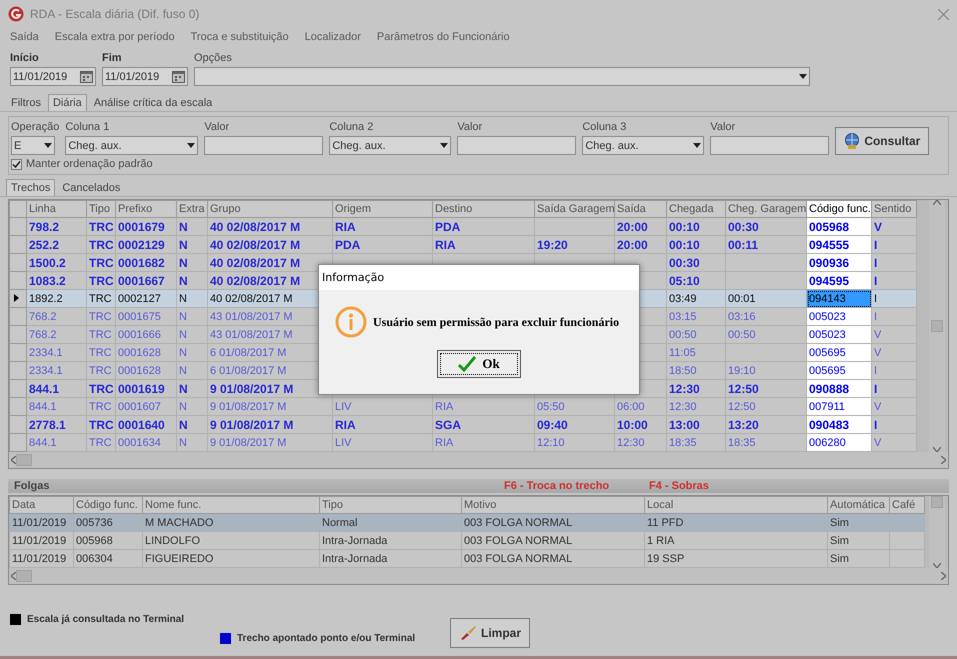  Describe the element at coordinates (839, 443) in the screenshot. I see `table-cell: 006280` at that location.